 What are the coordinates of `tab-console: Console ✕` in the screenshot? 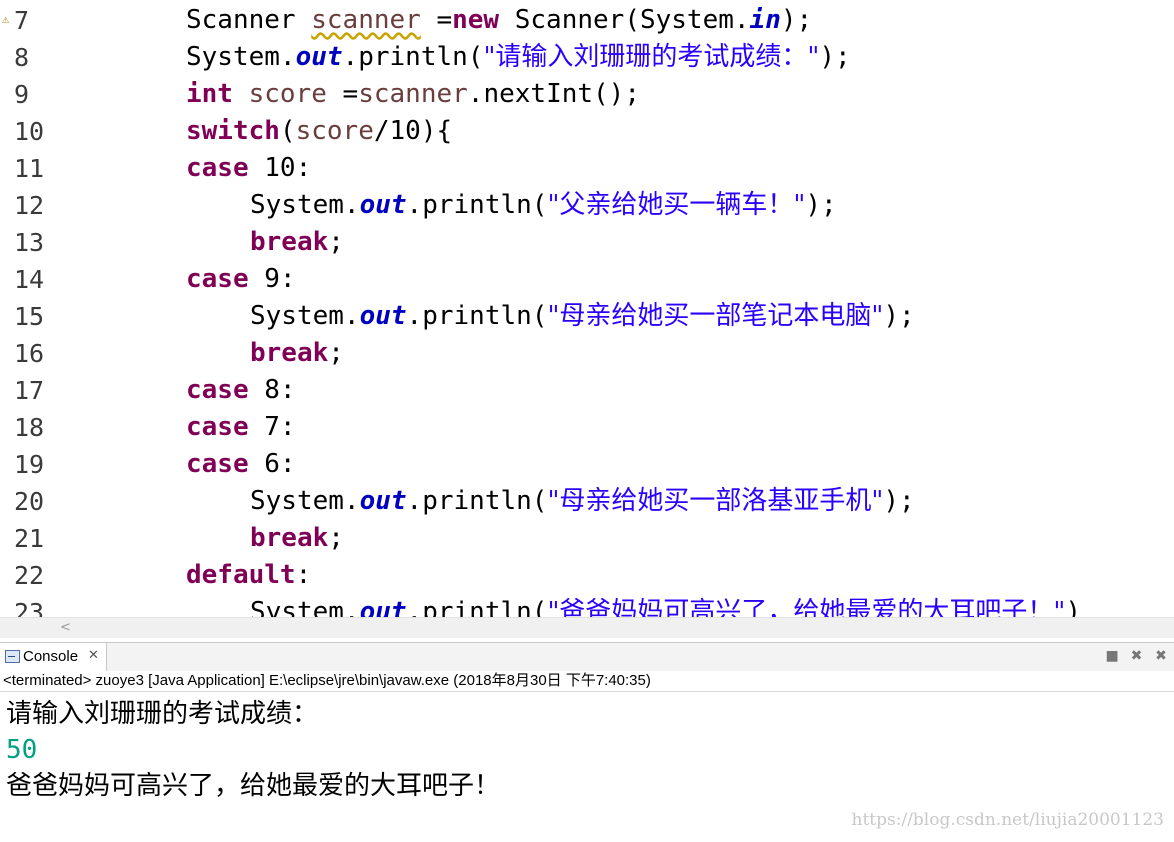 It's located at (53, 657).